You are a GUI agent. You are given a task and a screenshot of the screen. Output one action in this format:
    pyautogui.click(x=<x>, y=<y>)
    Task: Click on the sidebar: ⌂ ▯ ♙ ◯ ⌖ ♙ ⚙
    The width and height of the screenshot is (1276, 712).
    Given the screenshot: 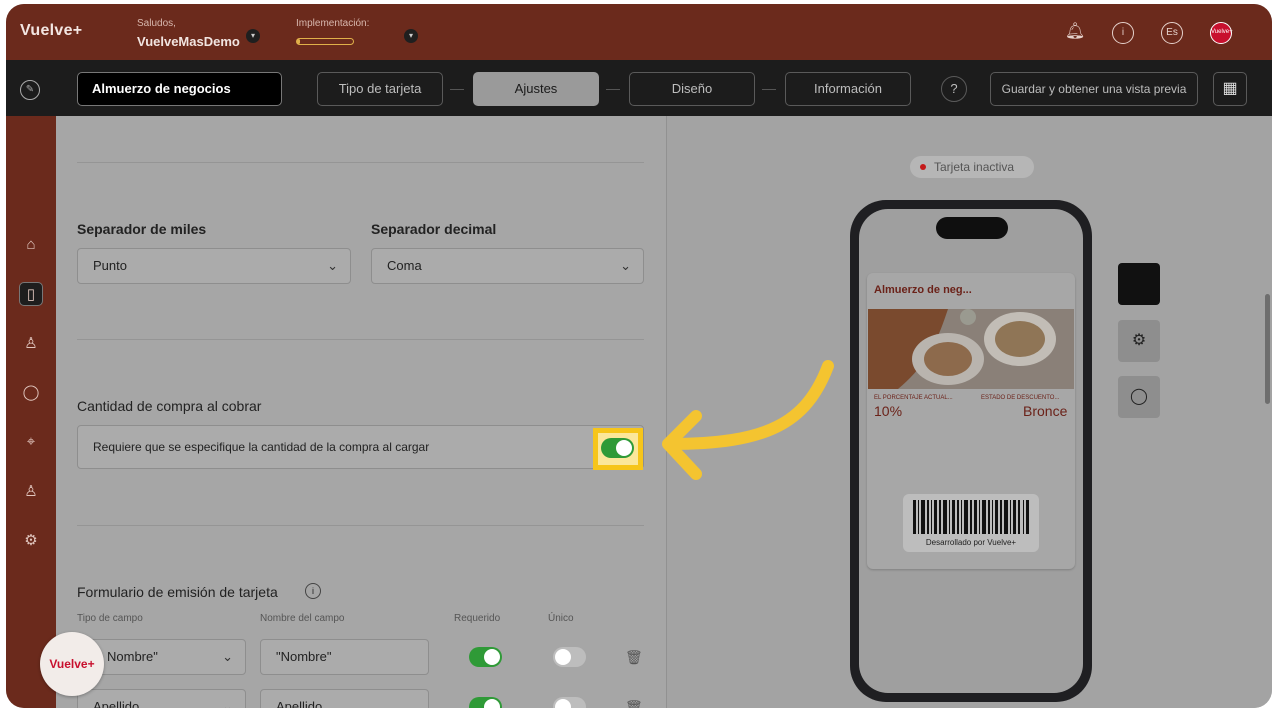 What is the action you would take?
    pyautogui.click(x=31, y=412)
    